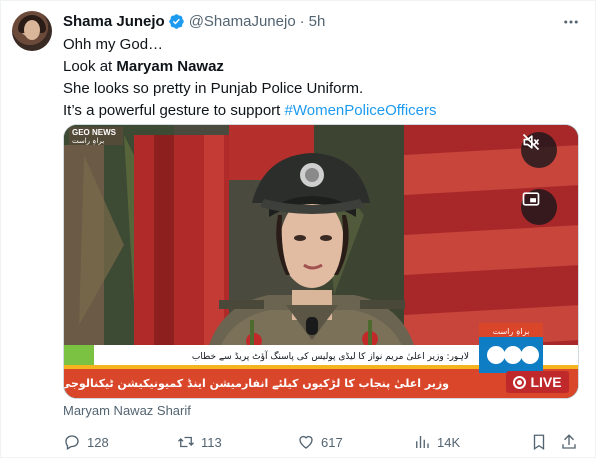 The height and width of the screenshot is (458, 596). I want to click on share-icon, so click(569, 441).